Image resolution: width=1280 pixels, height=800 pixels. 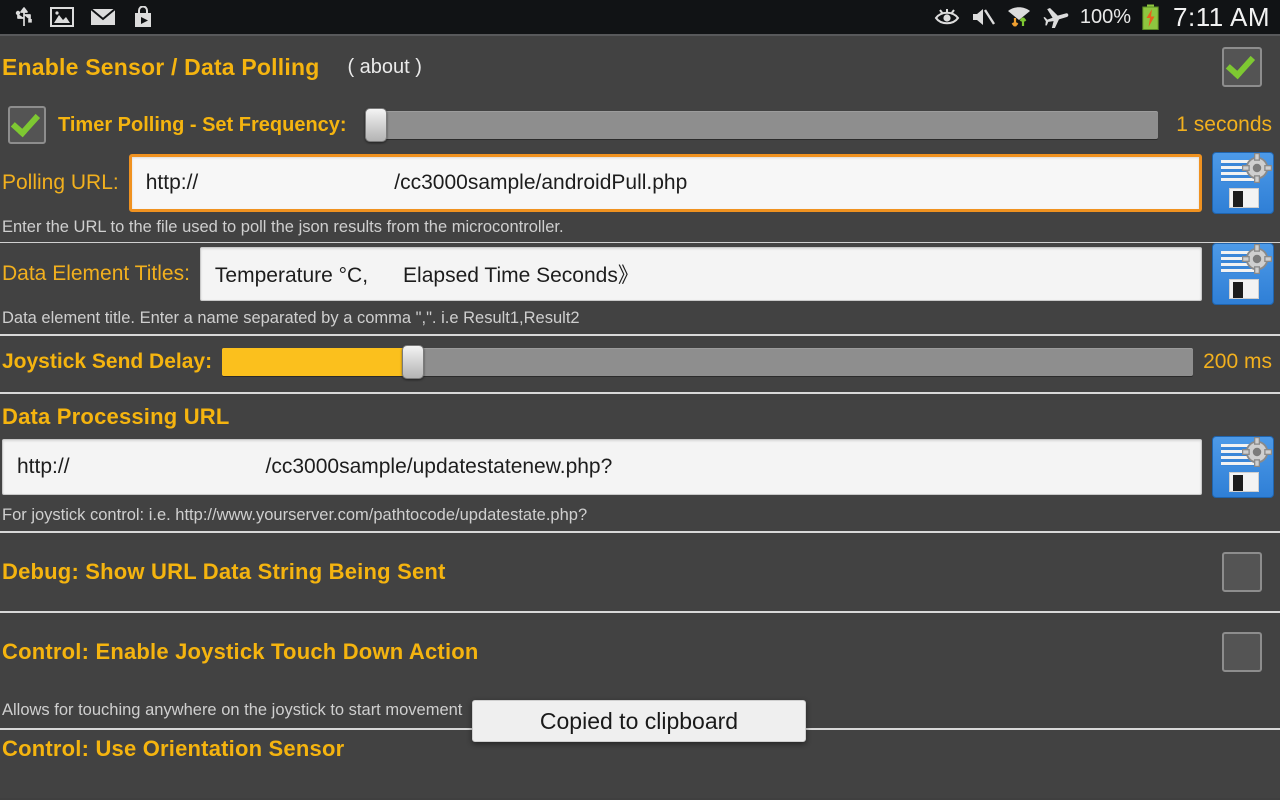 What do you see at coordinates (224, 571) in the screenshot?
I see `debug-title: Debug: Show URL Data String Being Sent` at bounding box center [224, 571].